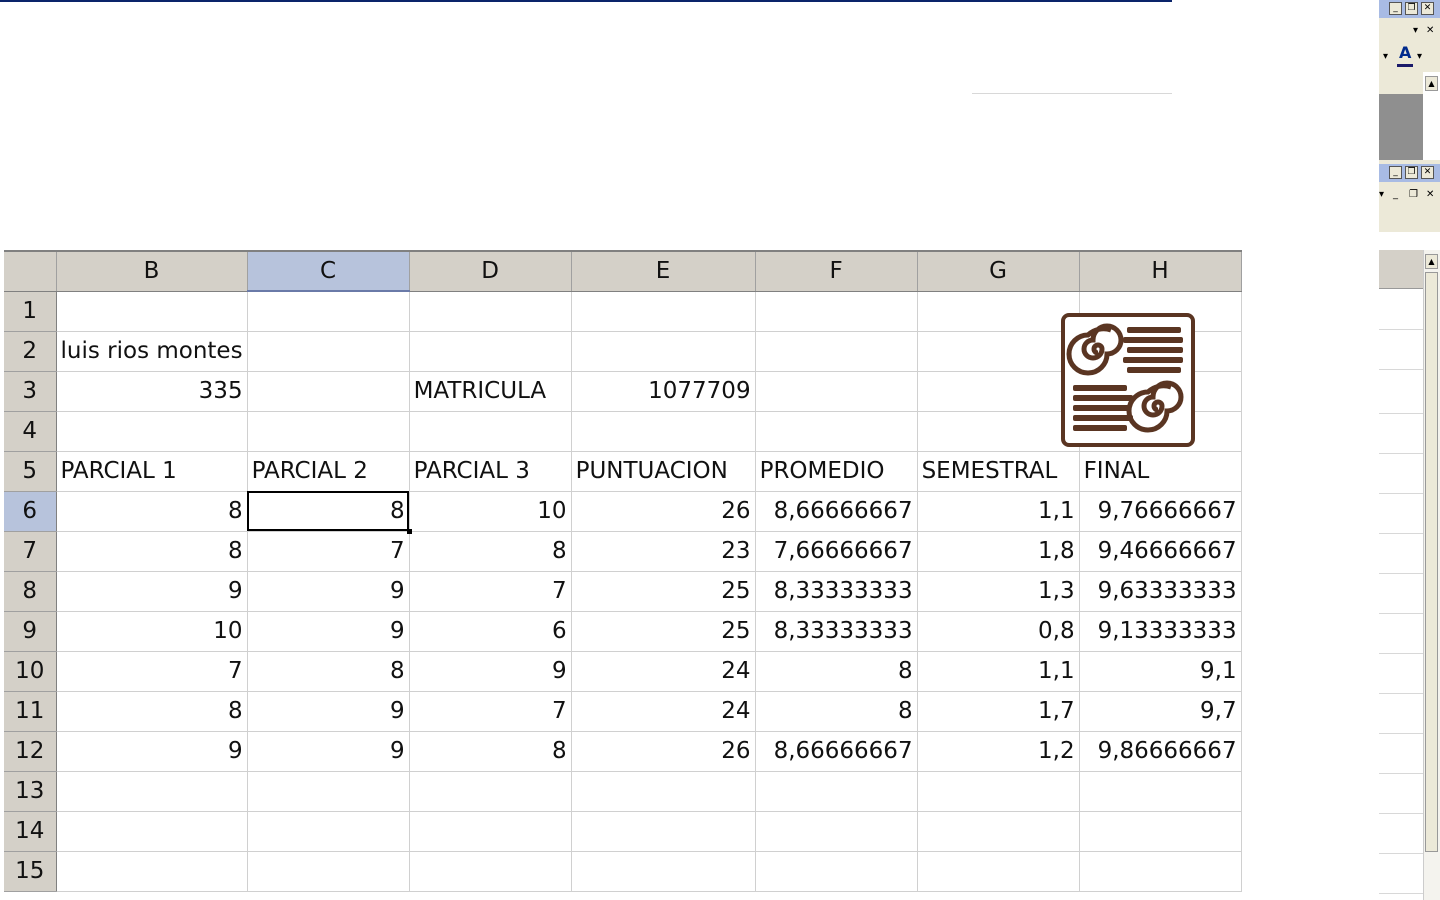 The width and height of the screenshot is (1440, 900). I want to click on cell-b7: 8, so click(152, 551).